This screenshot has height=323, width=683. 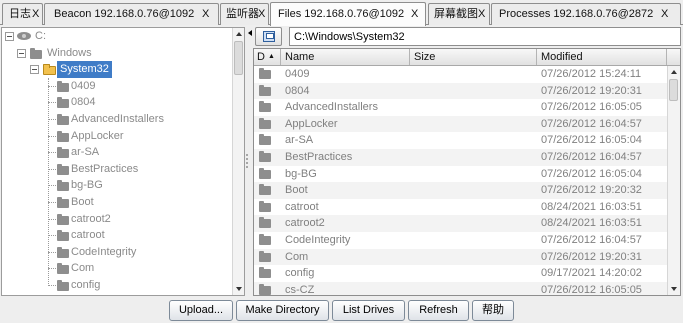 I want to click on tree-node: AppLocker, so click(x=117, y=136).